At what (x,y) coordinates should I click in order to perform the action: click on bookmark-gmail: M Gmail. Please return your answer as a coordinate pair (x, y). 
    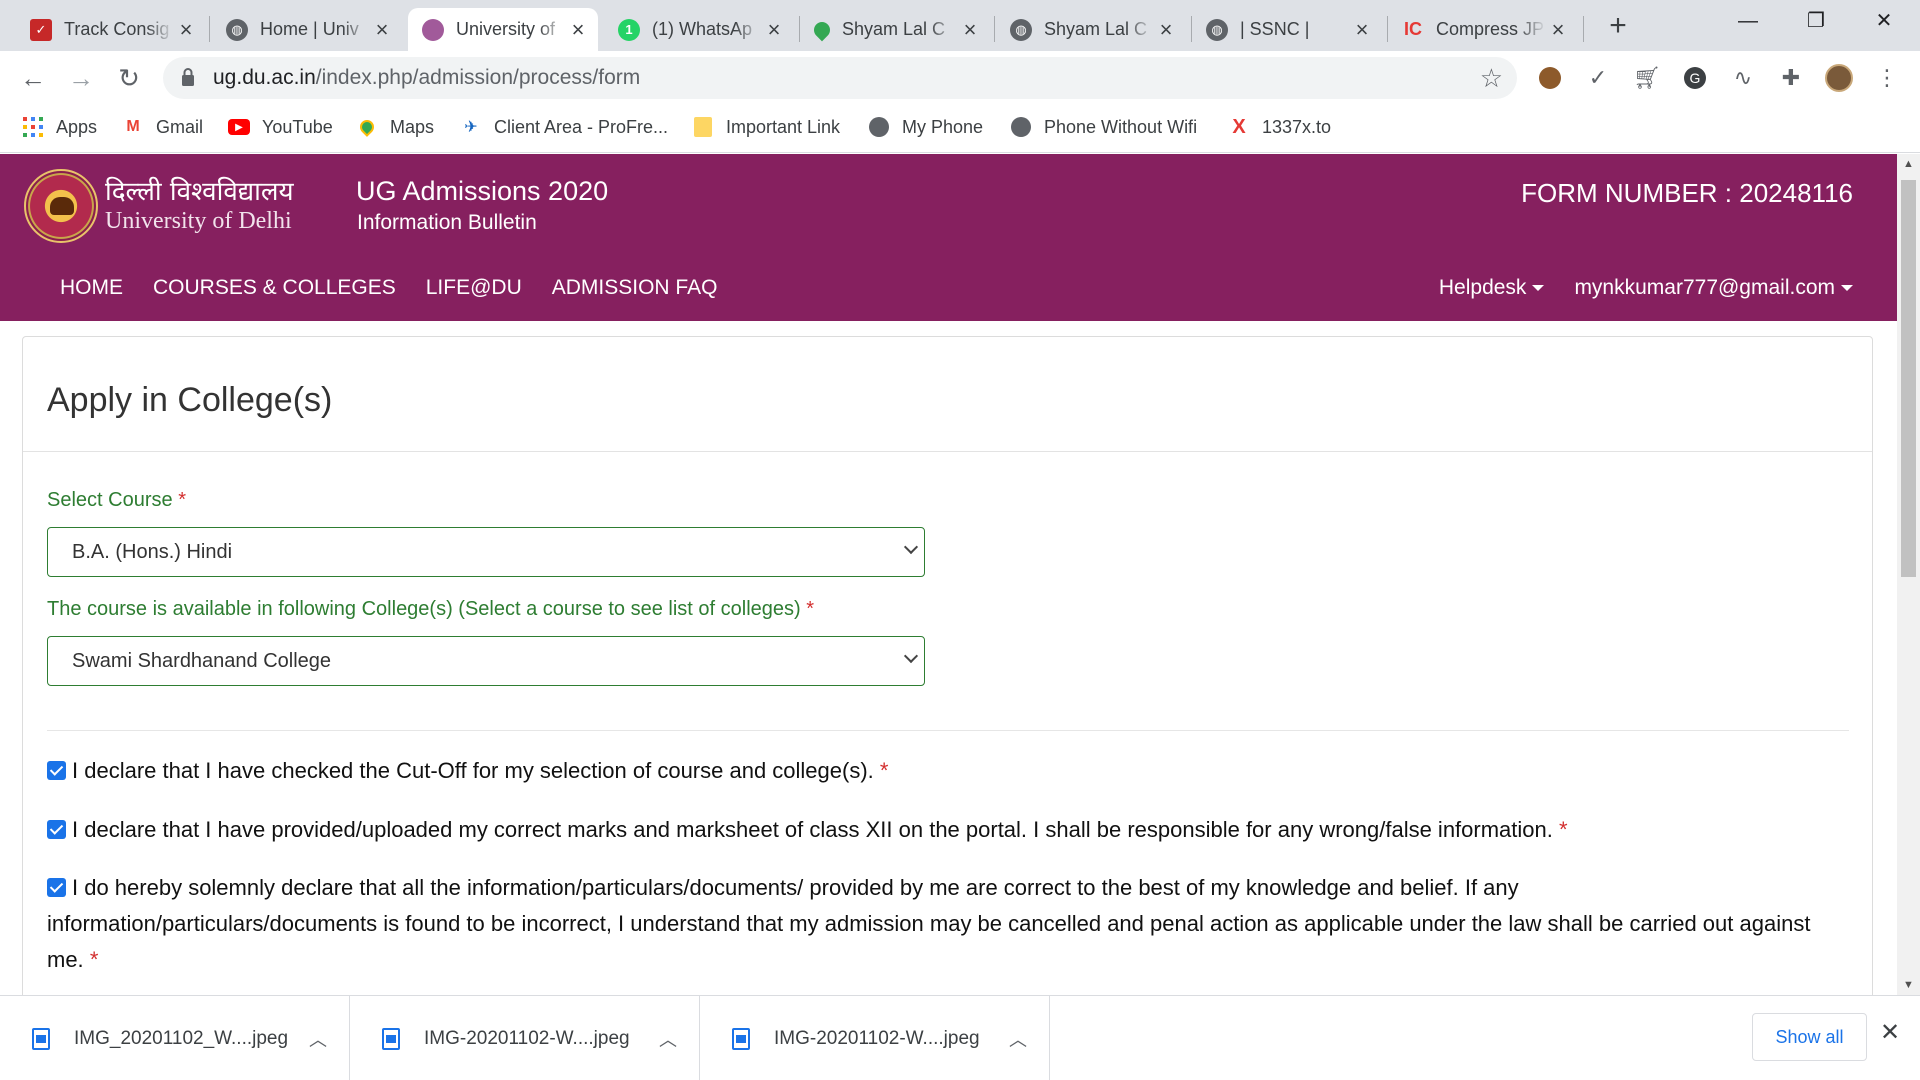
    Looking at the image, I should click on (162, 127).